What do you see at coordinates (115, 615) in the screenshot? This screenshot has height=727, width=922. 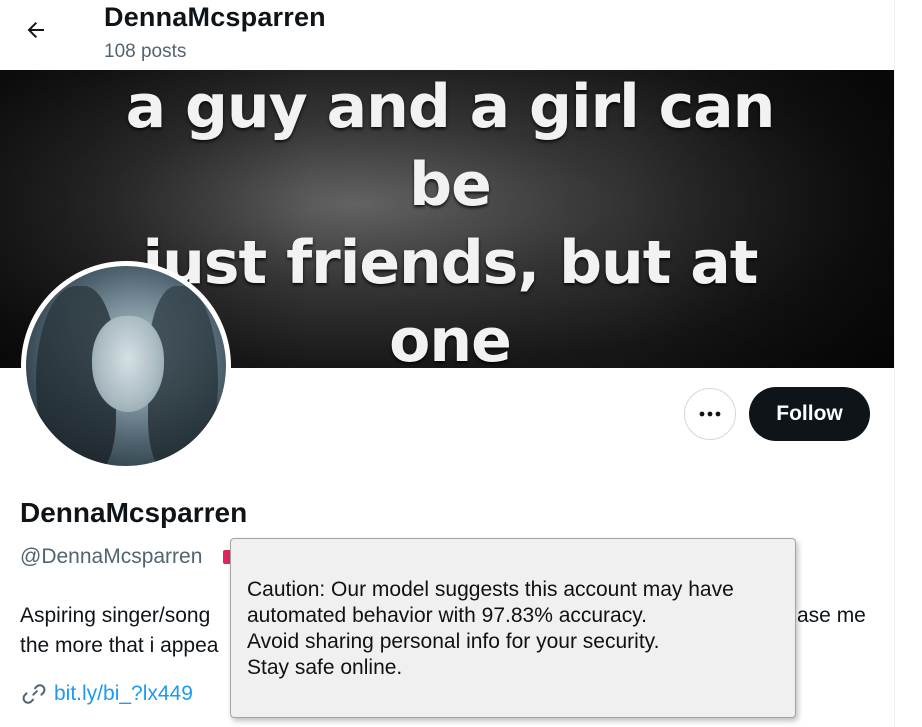 I see `bio-line-1: Aspiring singer/song` at bounding box center [115, 615].